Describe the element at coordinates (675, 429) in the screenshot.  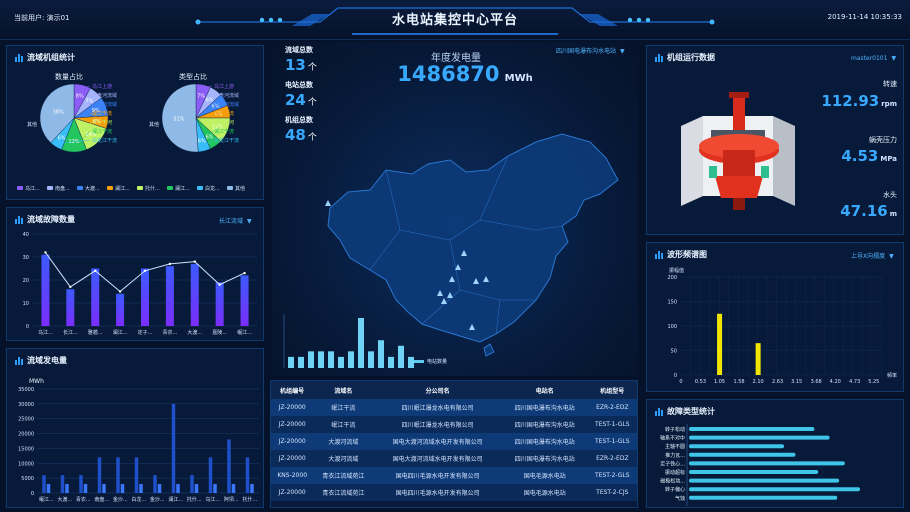
I see `y-tick-label: 转子松动` at that location.